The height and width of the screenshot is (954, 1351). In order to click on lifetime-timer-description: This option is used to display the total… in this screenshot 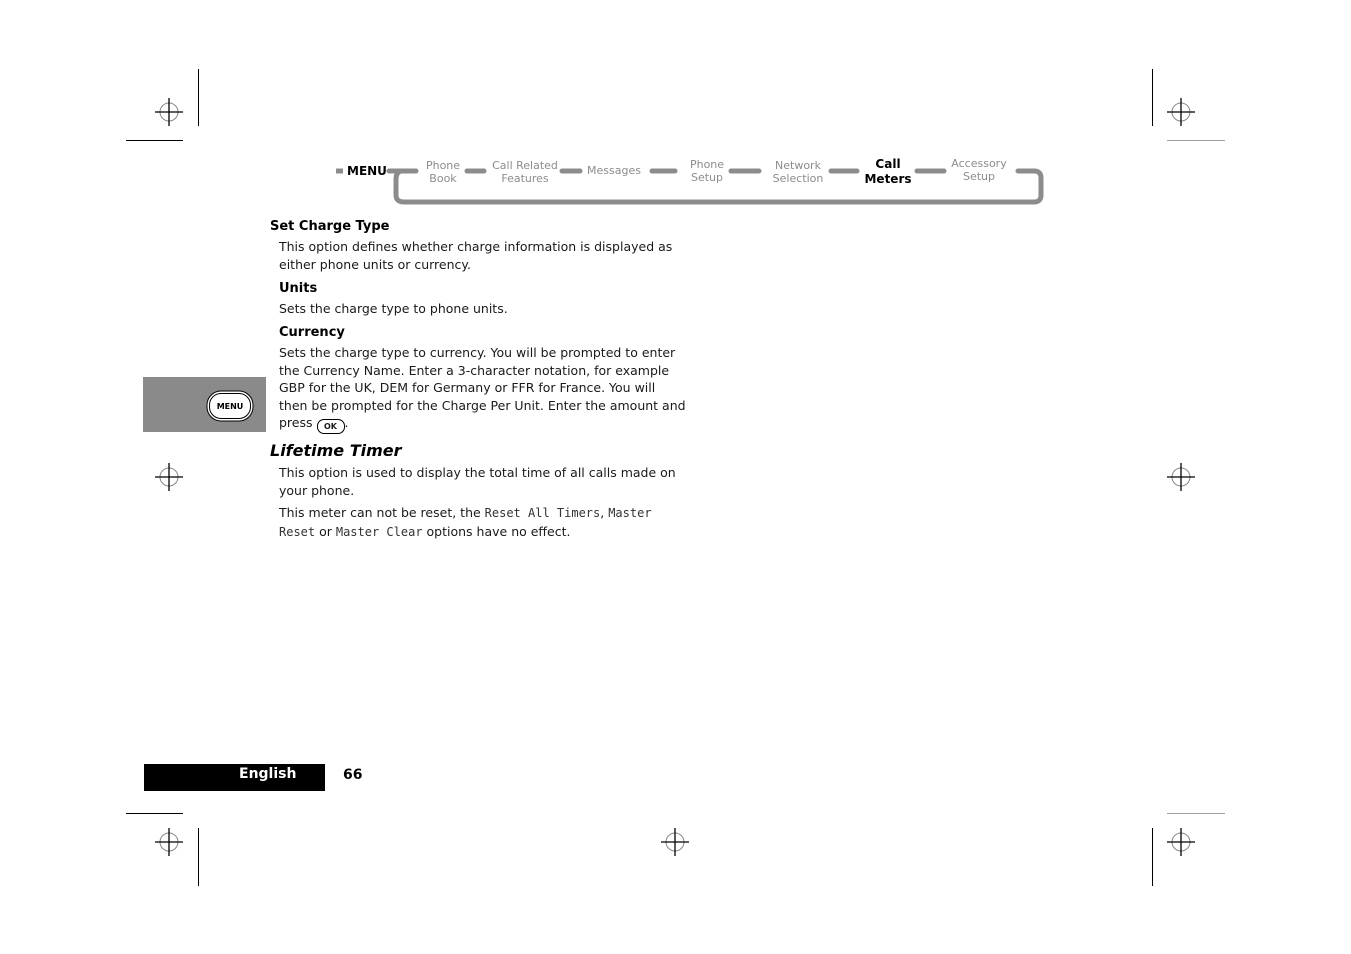, I will do `click(484, 481)`.